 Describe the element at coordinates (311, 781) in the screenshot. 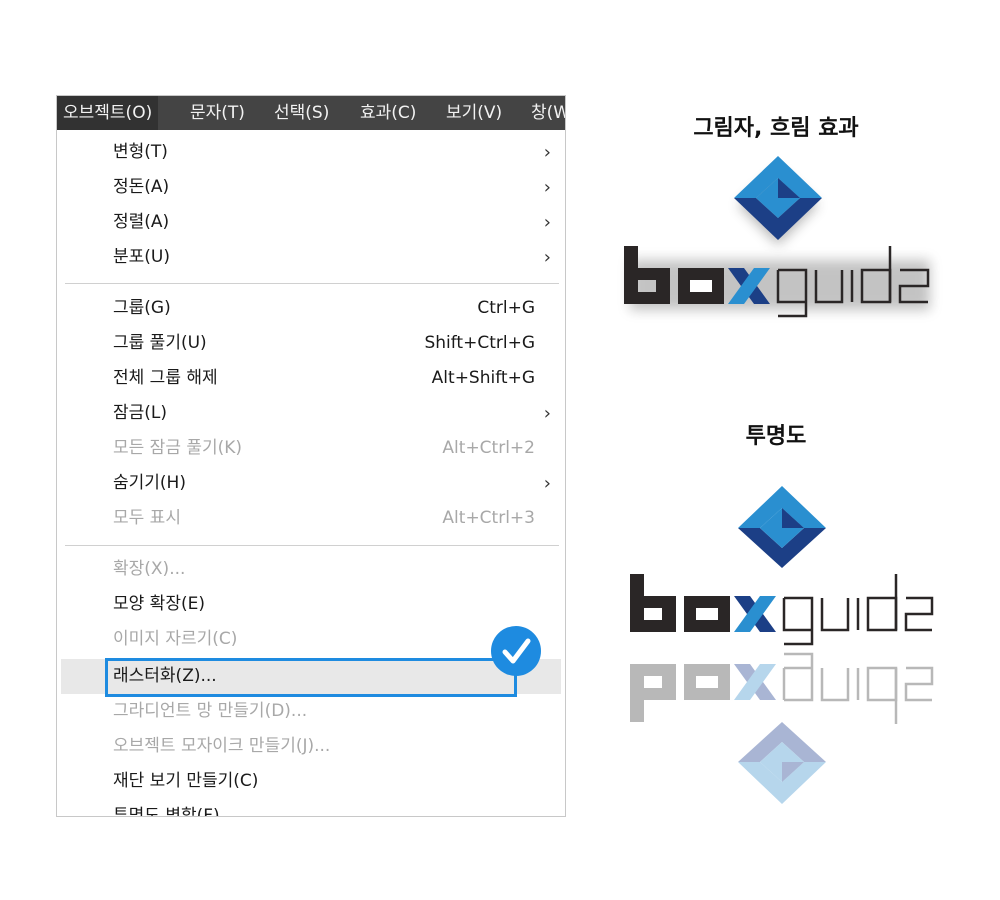

I see `menu-item-crop-marks: 재단 보기 만들기(C)` at that location.